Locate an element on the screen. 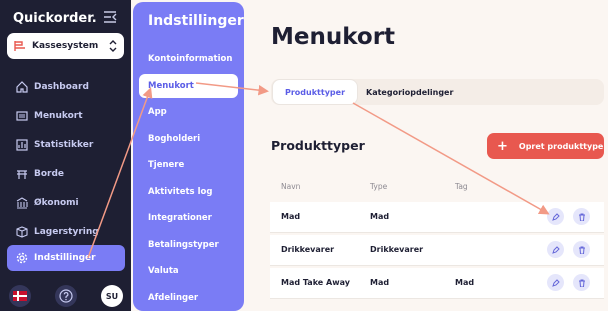 The height and width of the screenshot is (311, 608). table-row: Mad Mad is located at coordinates (437, 217).